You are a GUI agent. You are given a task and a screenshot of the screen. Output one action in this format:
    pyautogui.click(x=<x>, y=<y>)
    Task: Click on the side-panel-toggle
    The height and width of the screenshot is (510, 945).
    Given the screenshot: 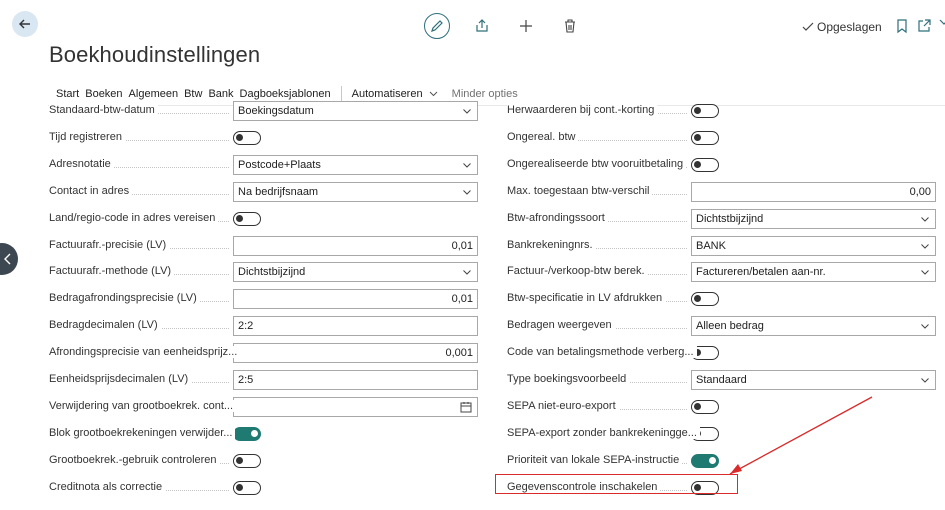 What is the action you would take?
    pyautogui.click(x=9, y=259)
    